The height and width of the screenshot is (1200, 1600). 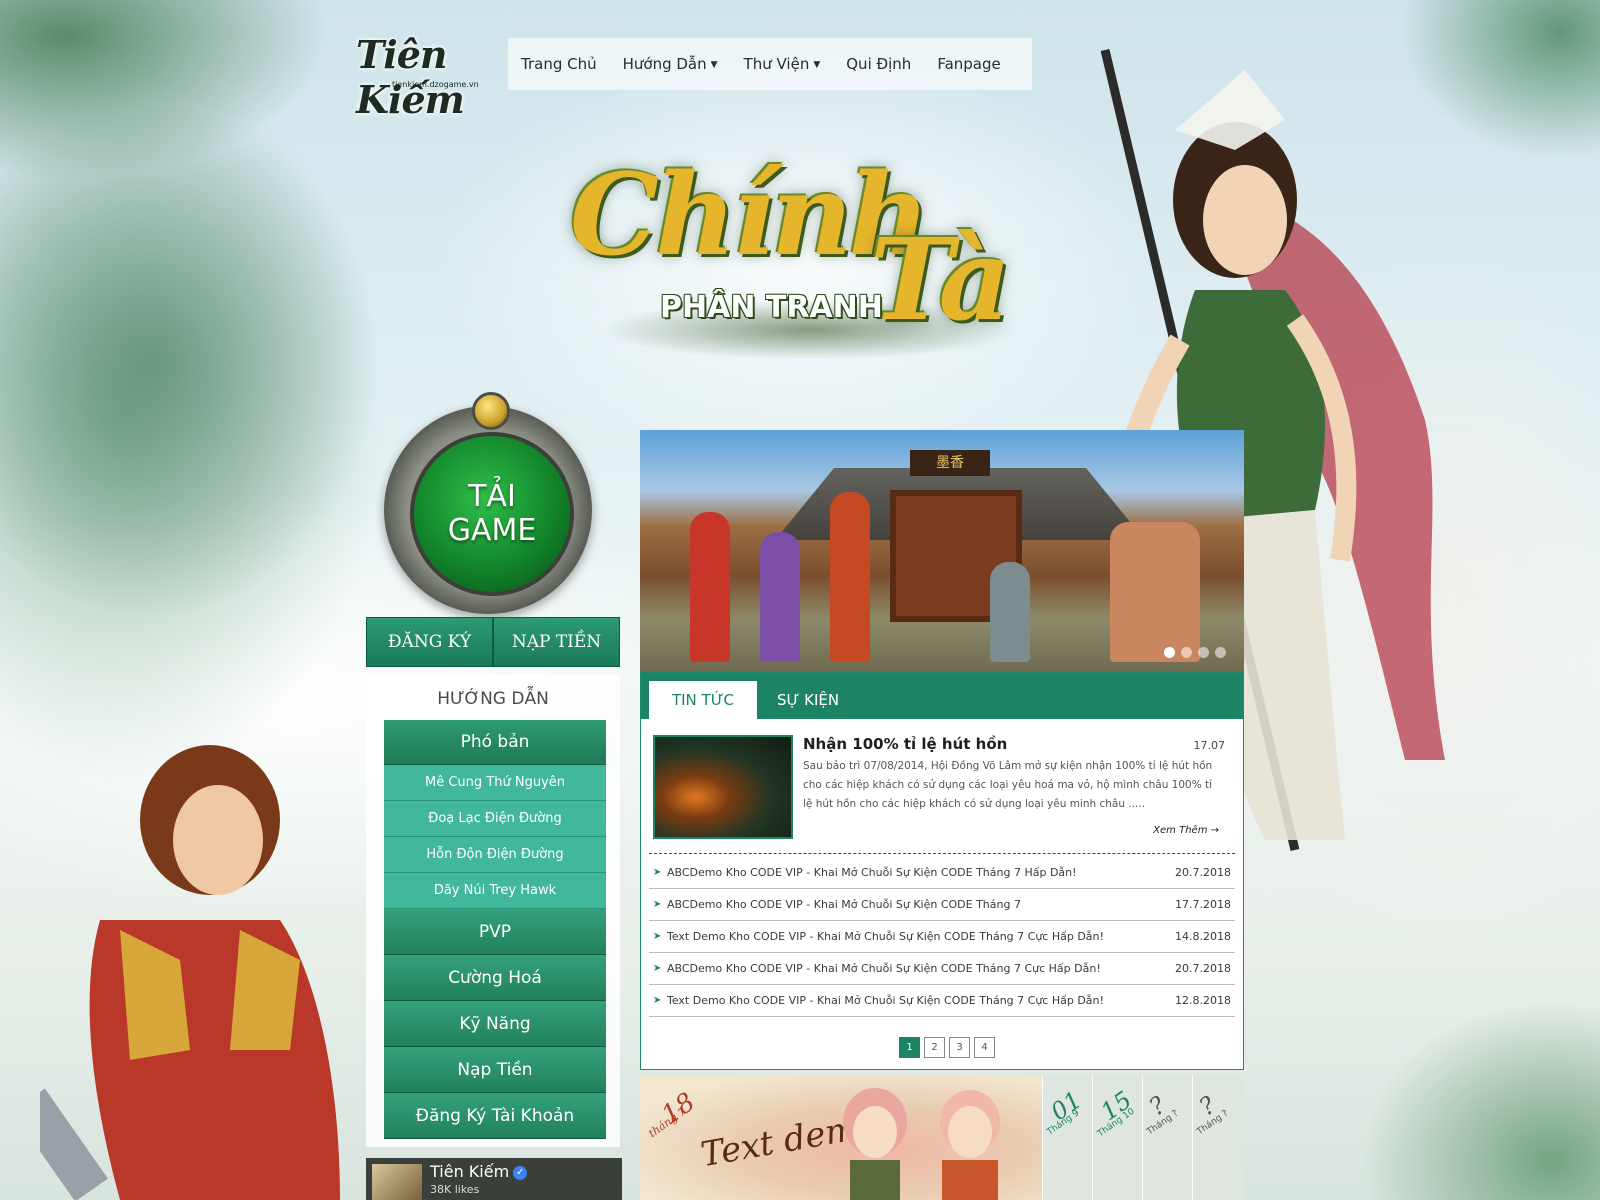 What do you see at coordinates (410, 77) in the screenshot?
I see `logo-title: Tiên Kiếm` at bounding box center [410, 77].